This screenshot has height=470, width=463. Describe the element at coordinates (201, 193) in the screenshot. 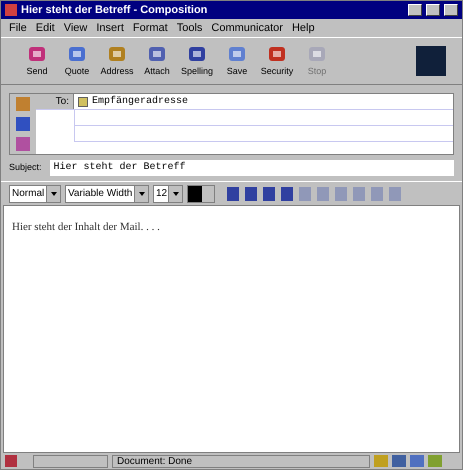

I see `color-dropdown` at that location.